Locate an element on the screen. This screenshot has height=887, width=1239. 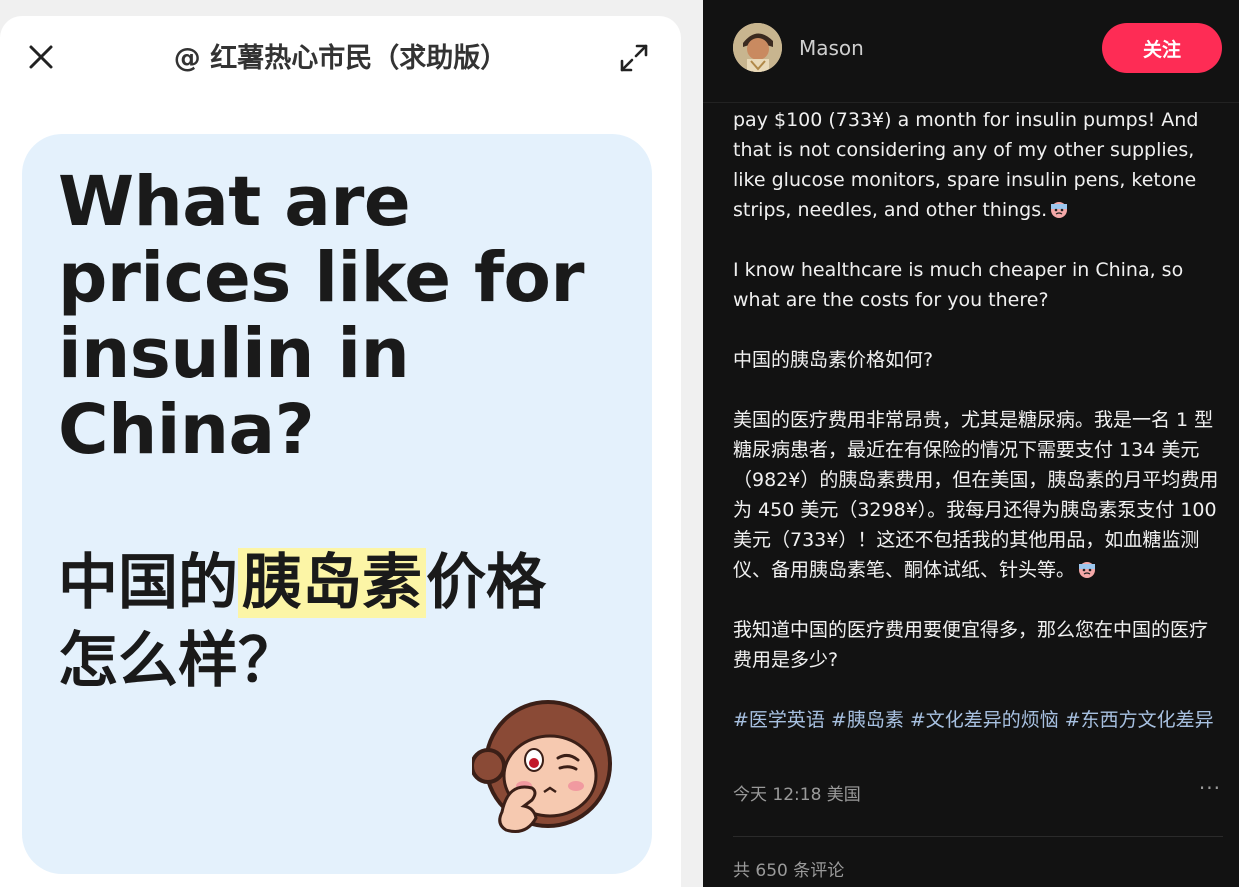
tag-link: #文化差异的烦恼 is located at coordinates (984, 720).